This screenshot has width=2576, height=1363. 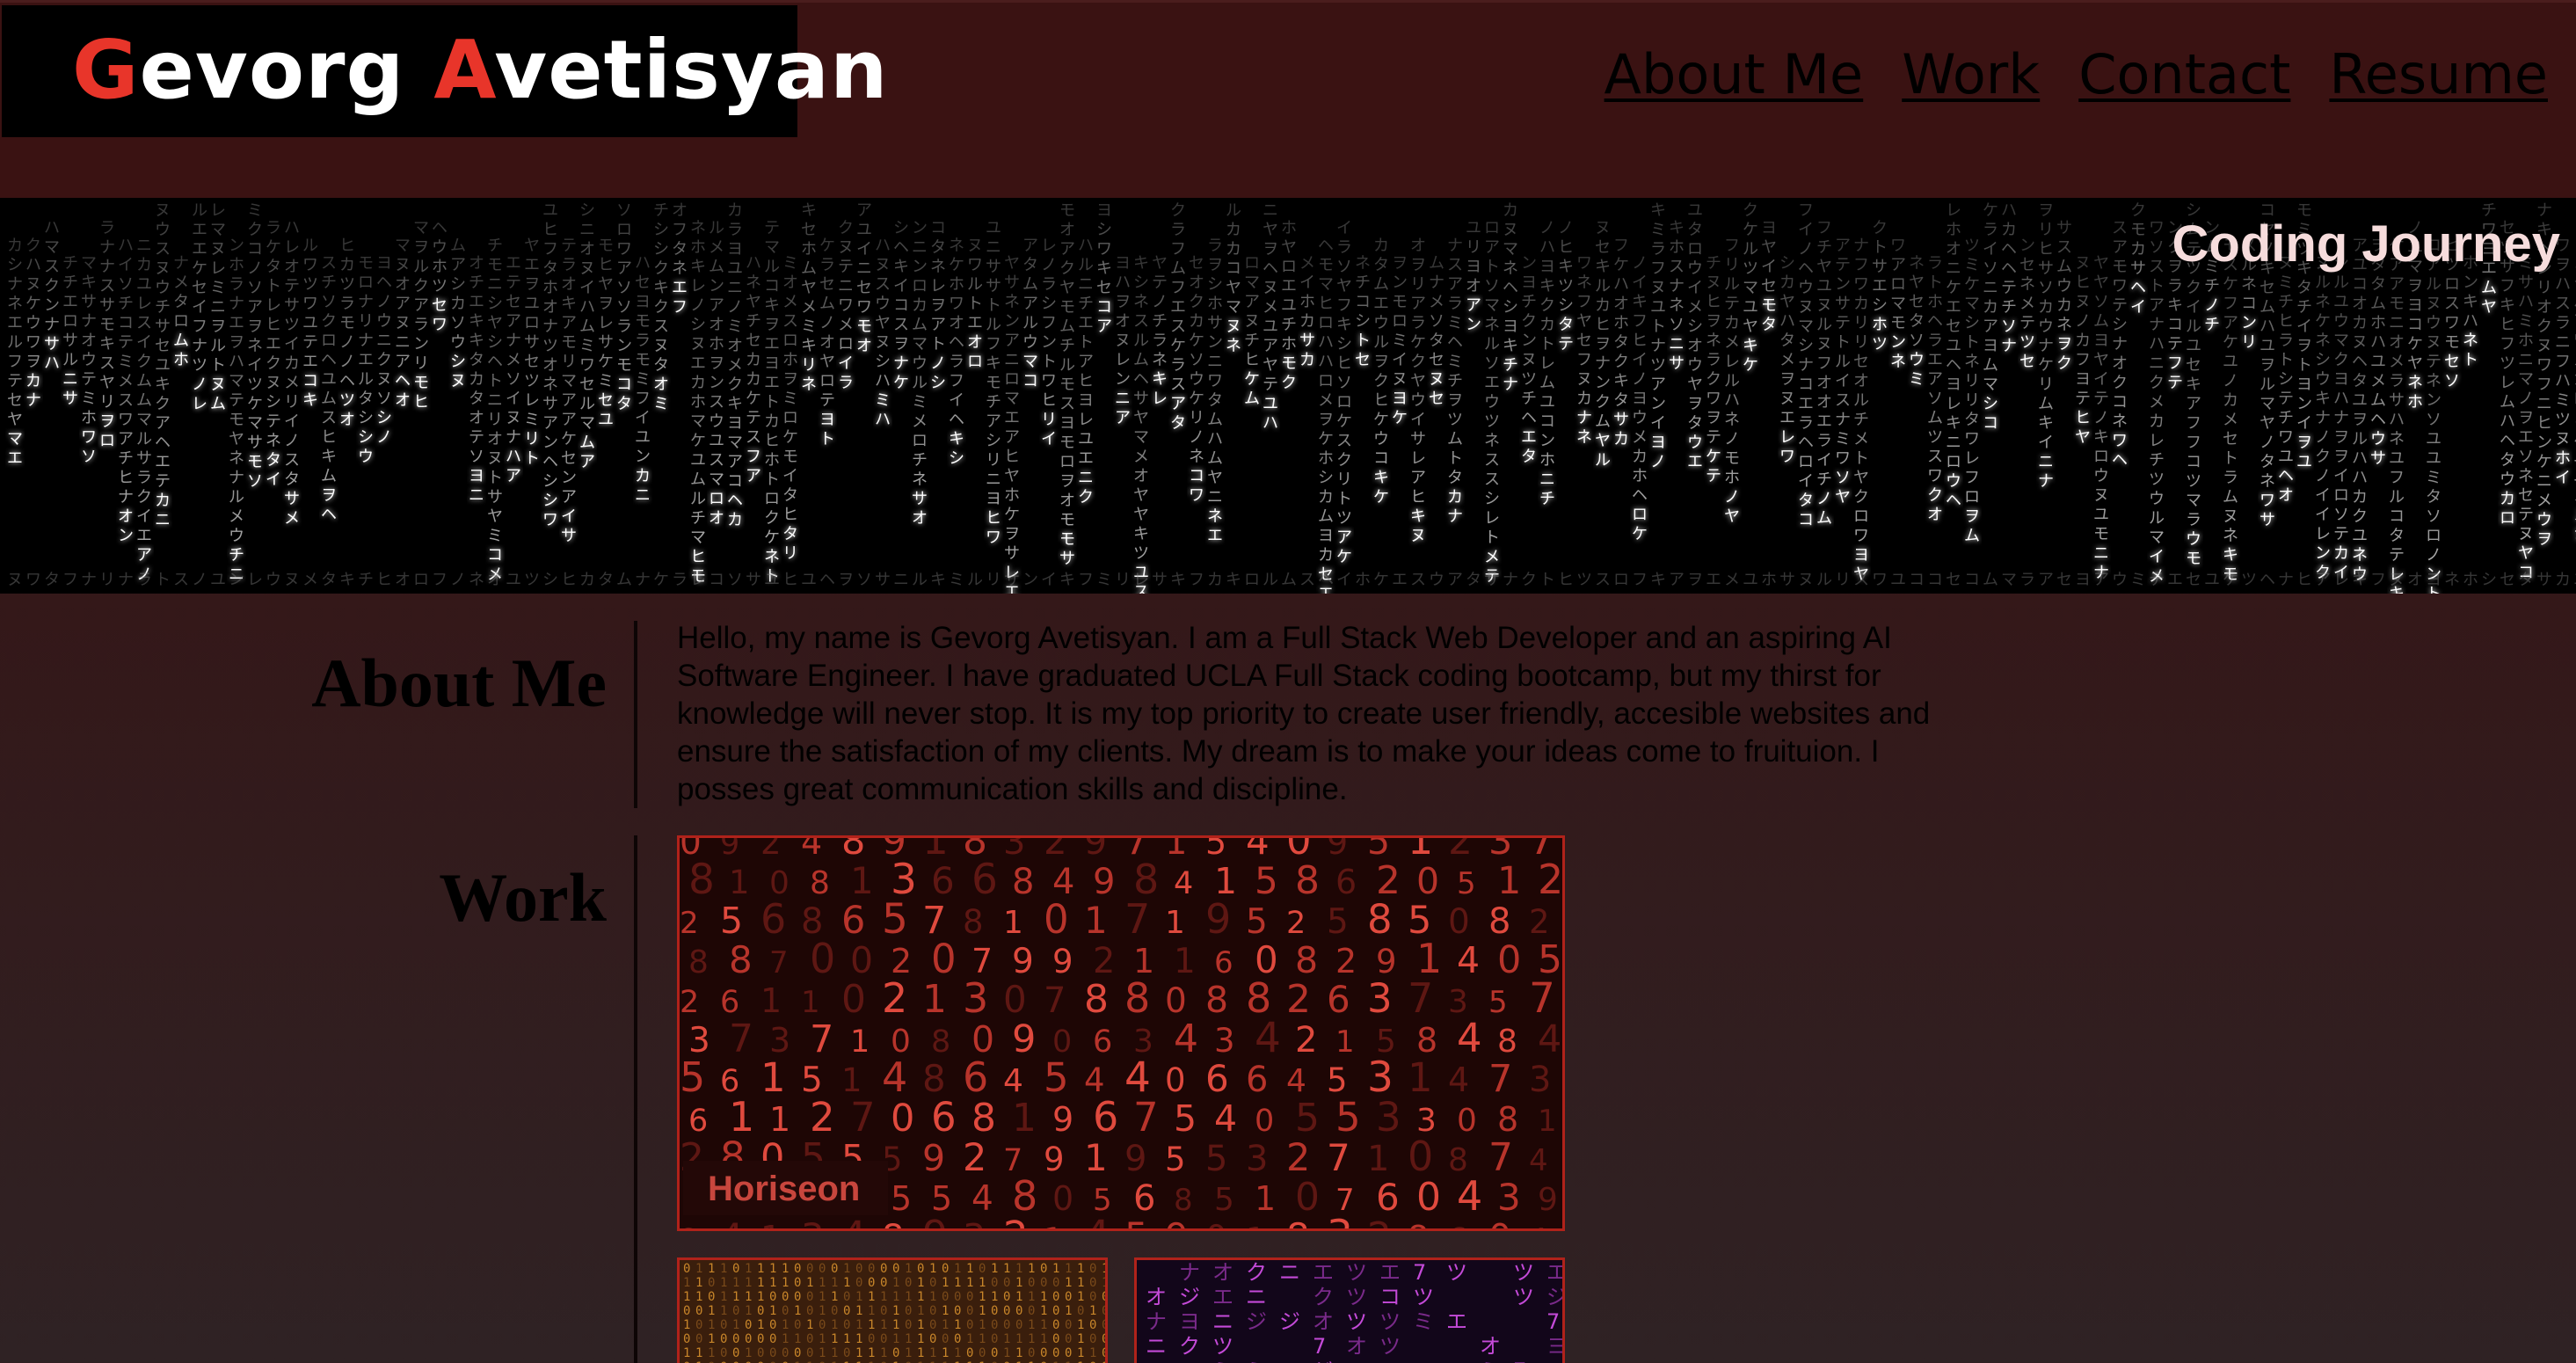 What do you see at coordinates (1750, 250) in the screenshot?
I see `svg-text: ル` at bounding box center [1750, 250].